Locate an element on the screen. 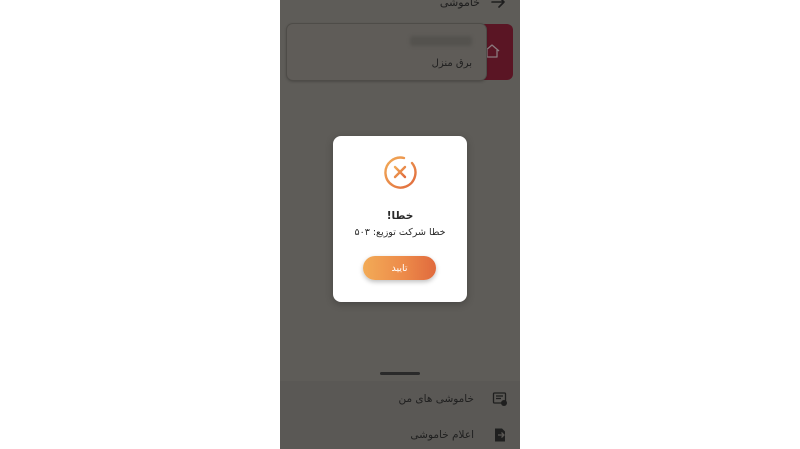 This screenshot has width=800, height=449. arrow-right-icon is located at coordinates (498, 5).